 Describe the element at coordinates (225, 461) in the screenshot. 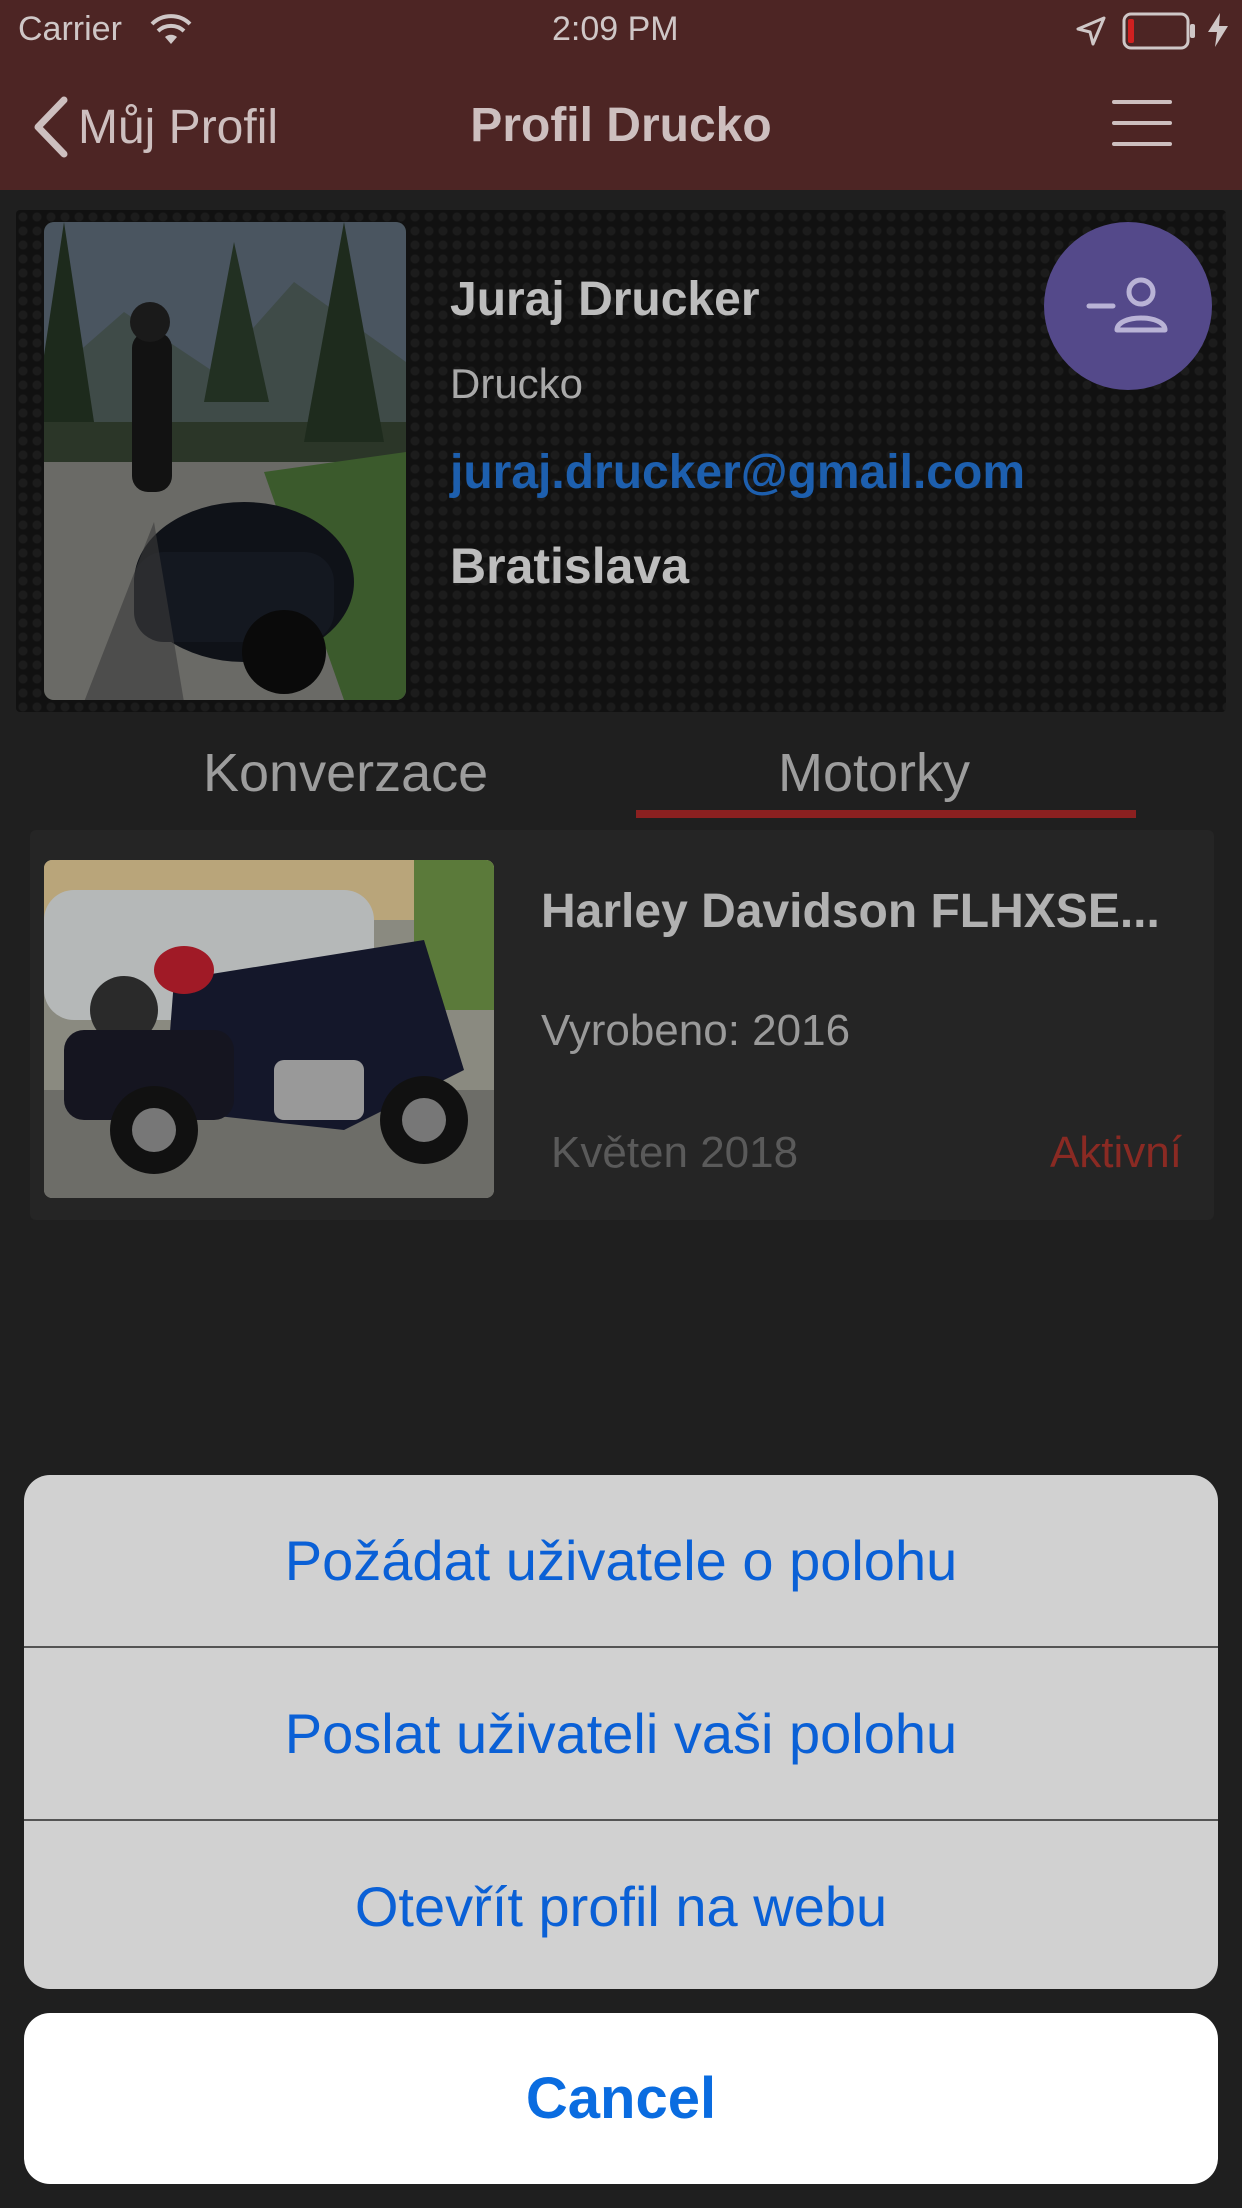

I see `profile-photo` at that location.